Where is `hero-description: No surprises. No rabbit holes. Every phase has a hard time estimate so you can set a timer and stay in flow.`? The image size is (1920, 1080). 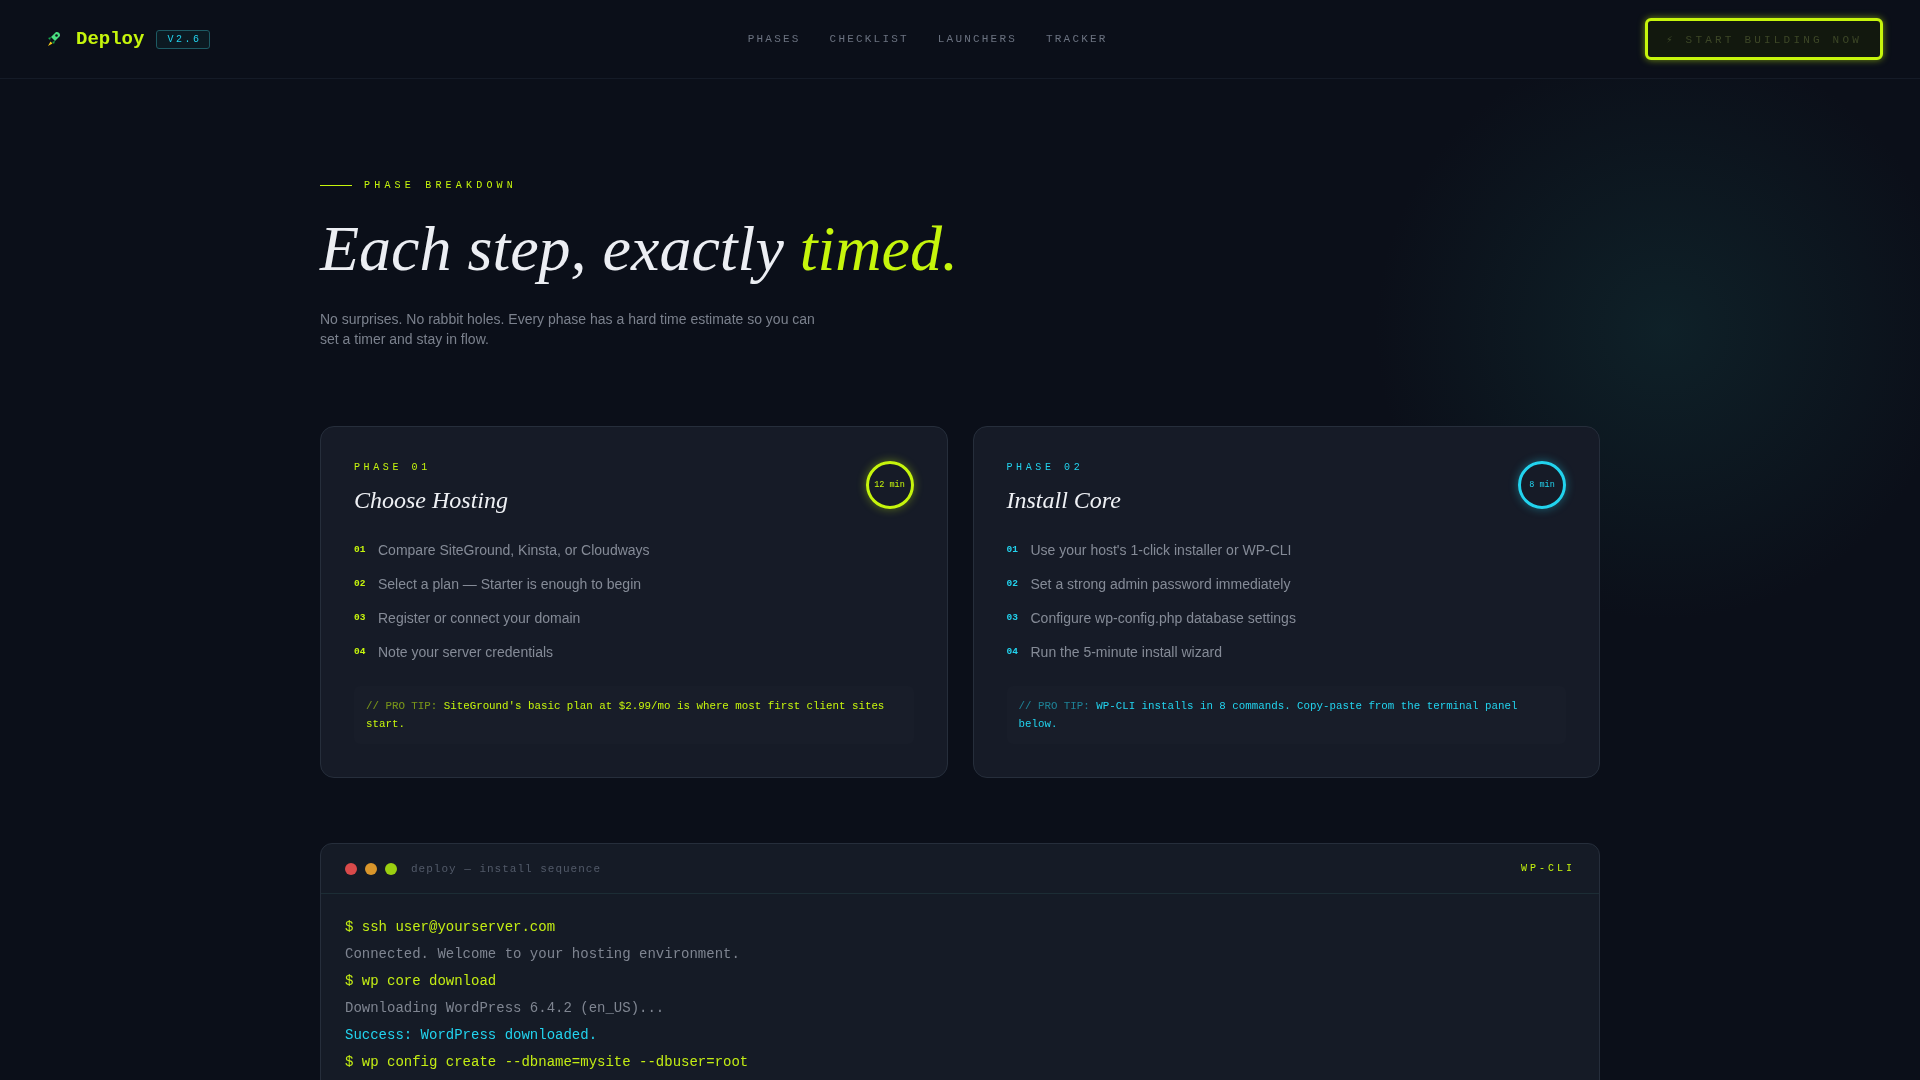 hero-description: No surprises. No rabbit holes. Every phase has a hard time estimate so you can set a timer and stay in flow. is located at coordinates (568, 329).